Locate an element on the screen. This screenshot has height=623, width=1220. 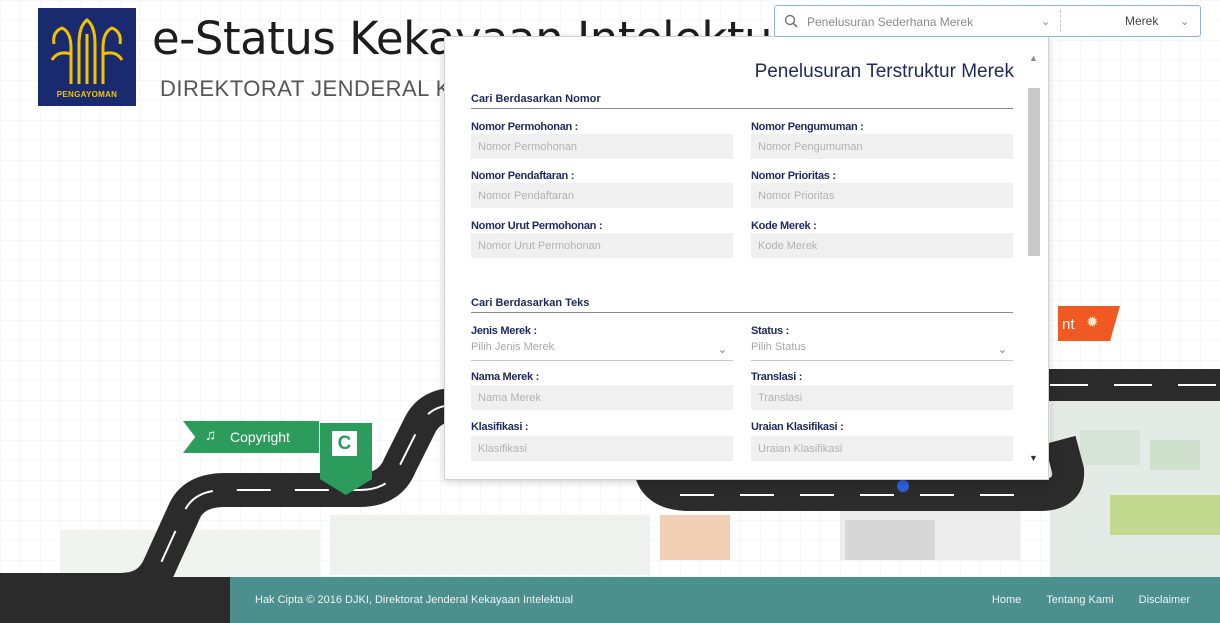
modal-scrollbar: ▲ ▼ is located at coordinates (1033, 262).